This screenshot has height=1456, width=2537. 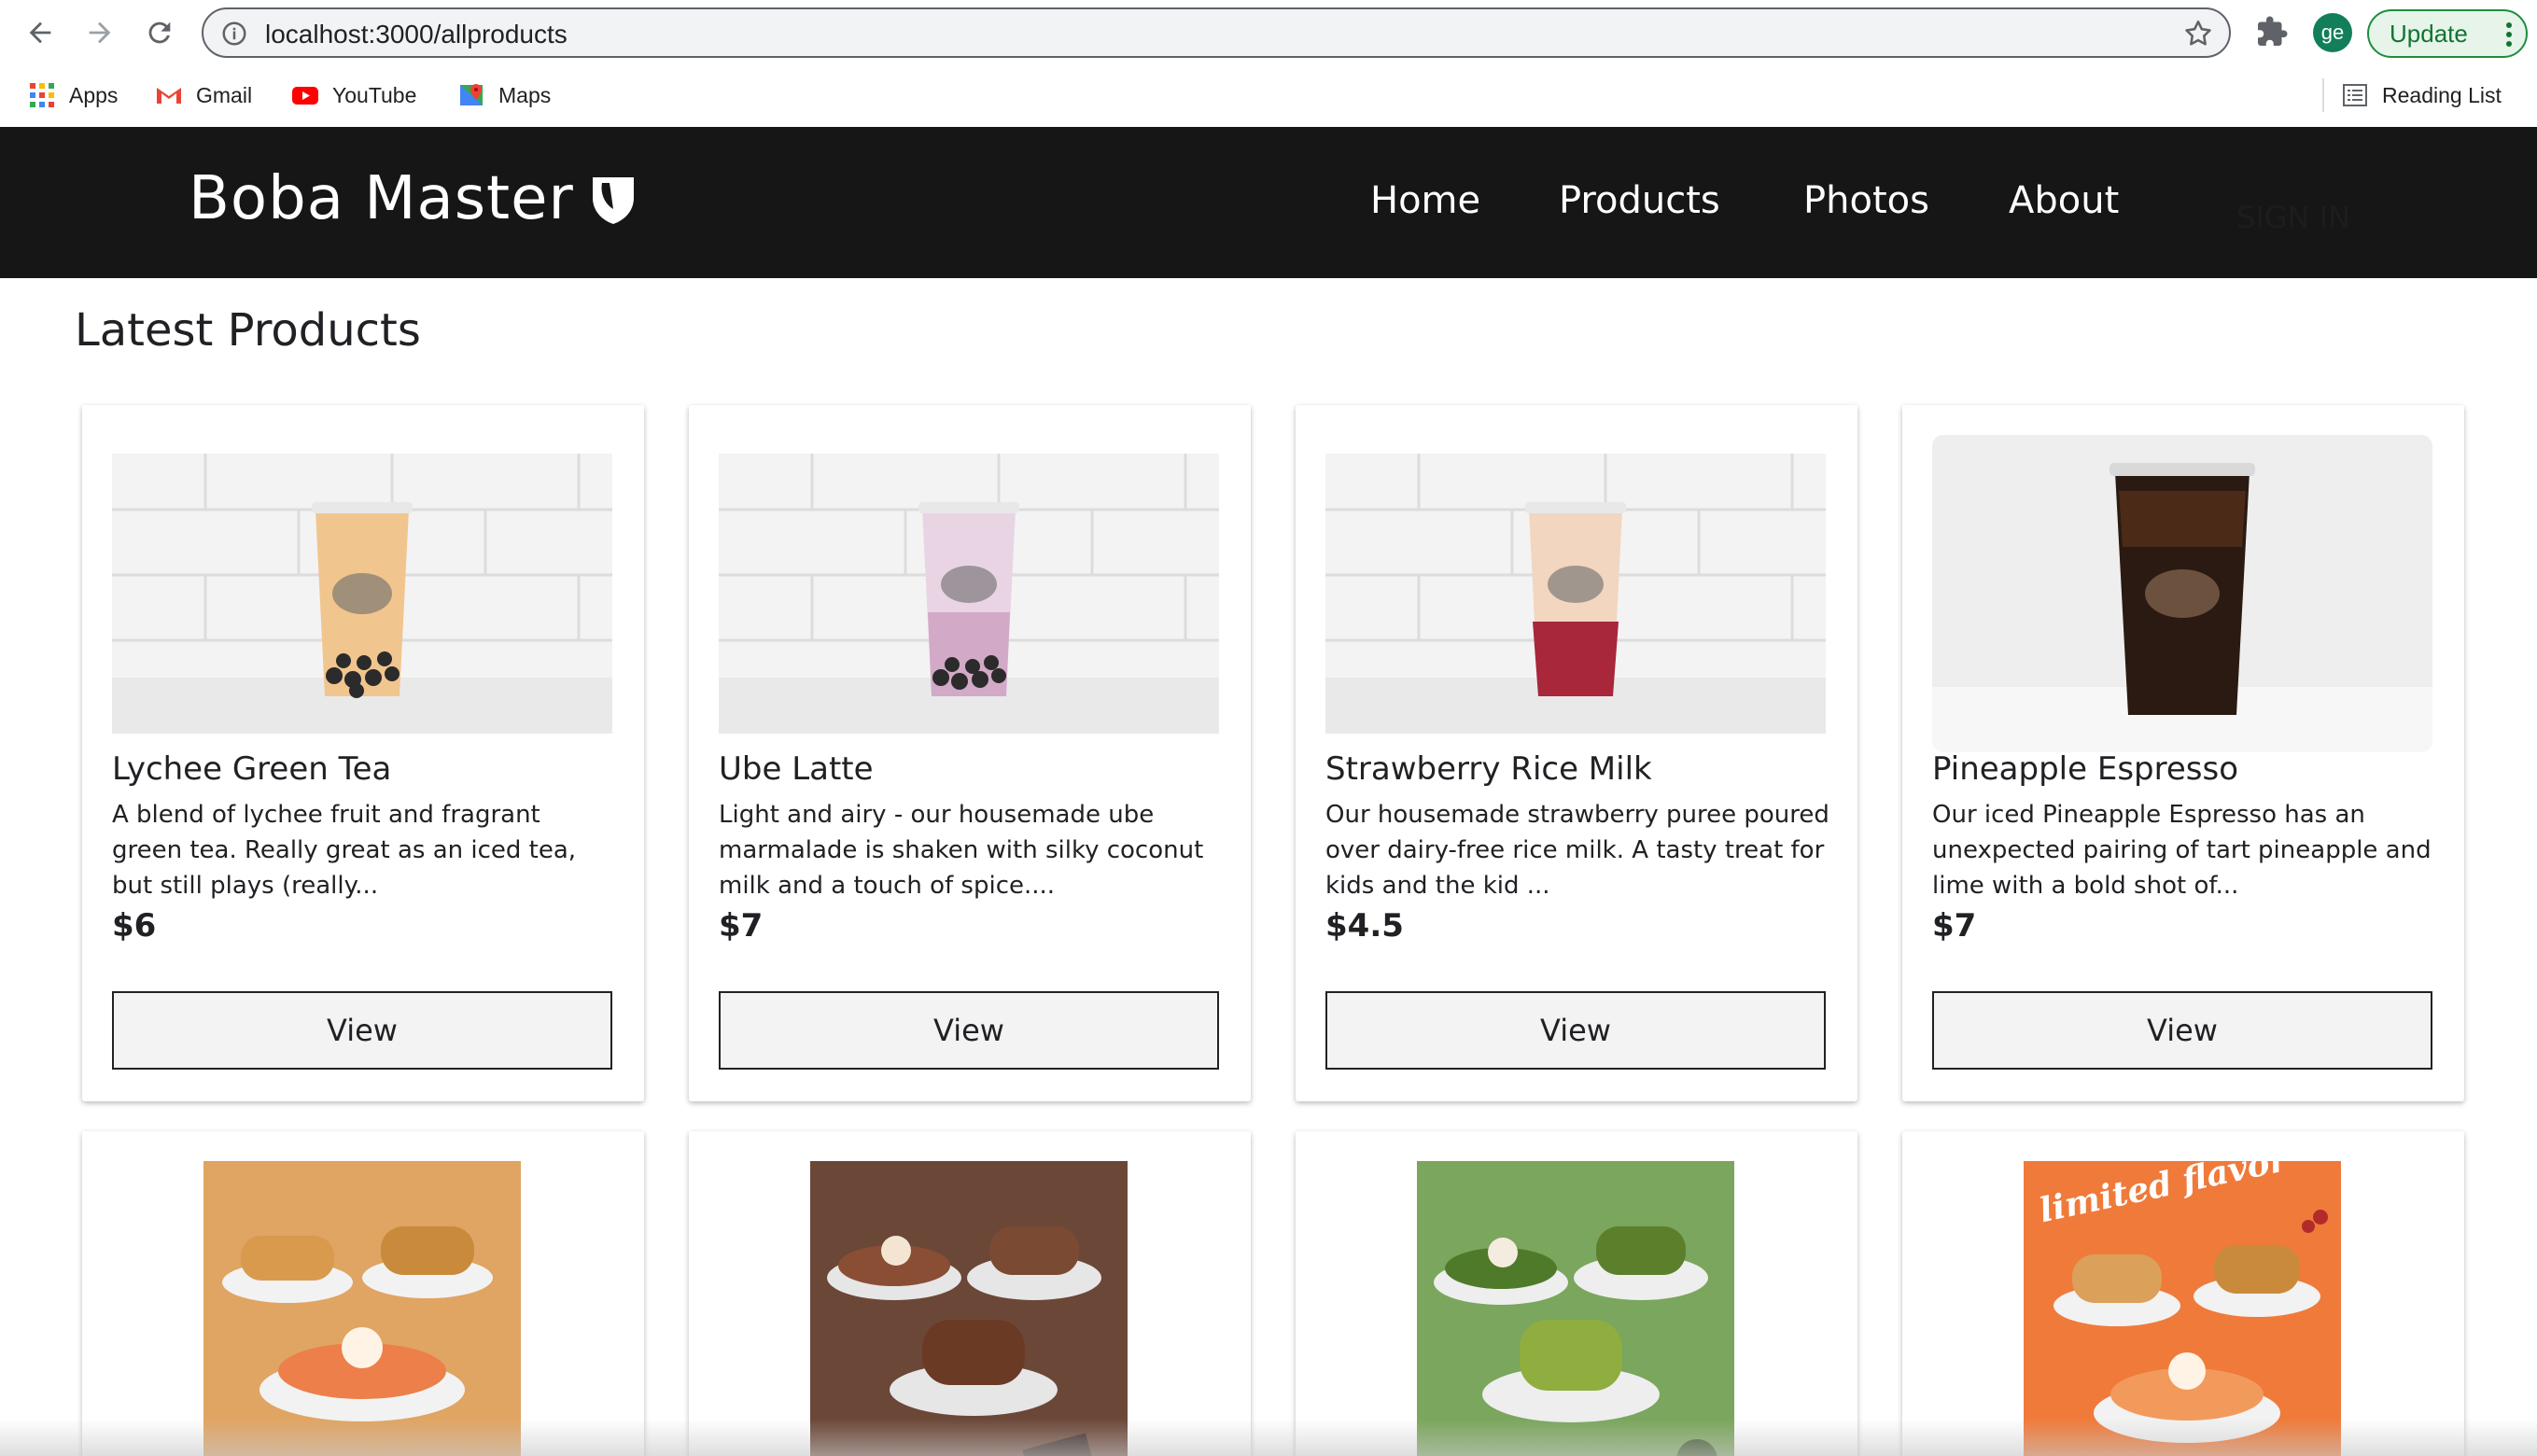 I want to click on limited-flavor-waffles-image: limited flavor, so click(x=2182, y=1308).